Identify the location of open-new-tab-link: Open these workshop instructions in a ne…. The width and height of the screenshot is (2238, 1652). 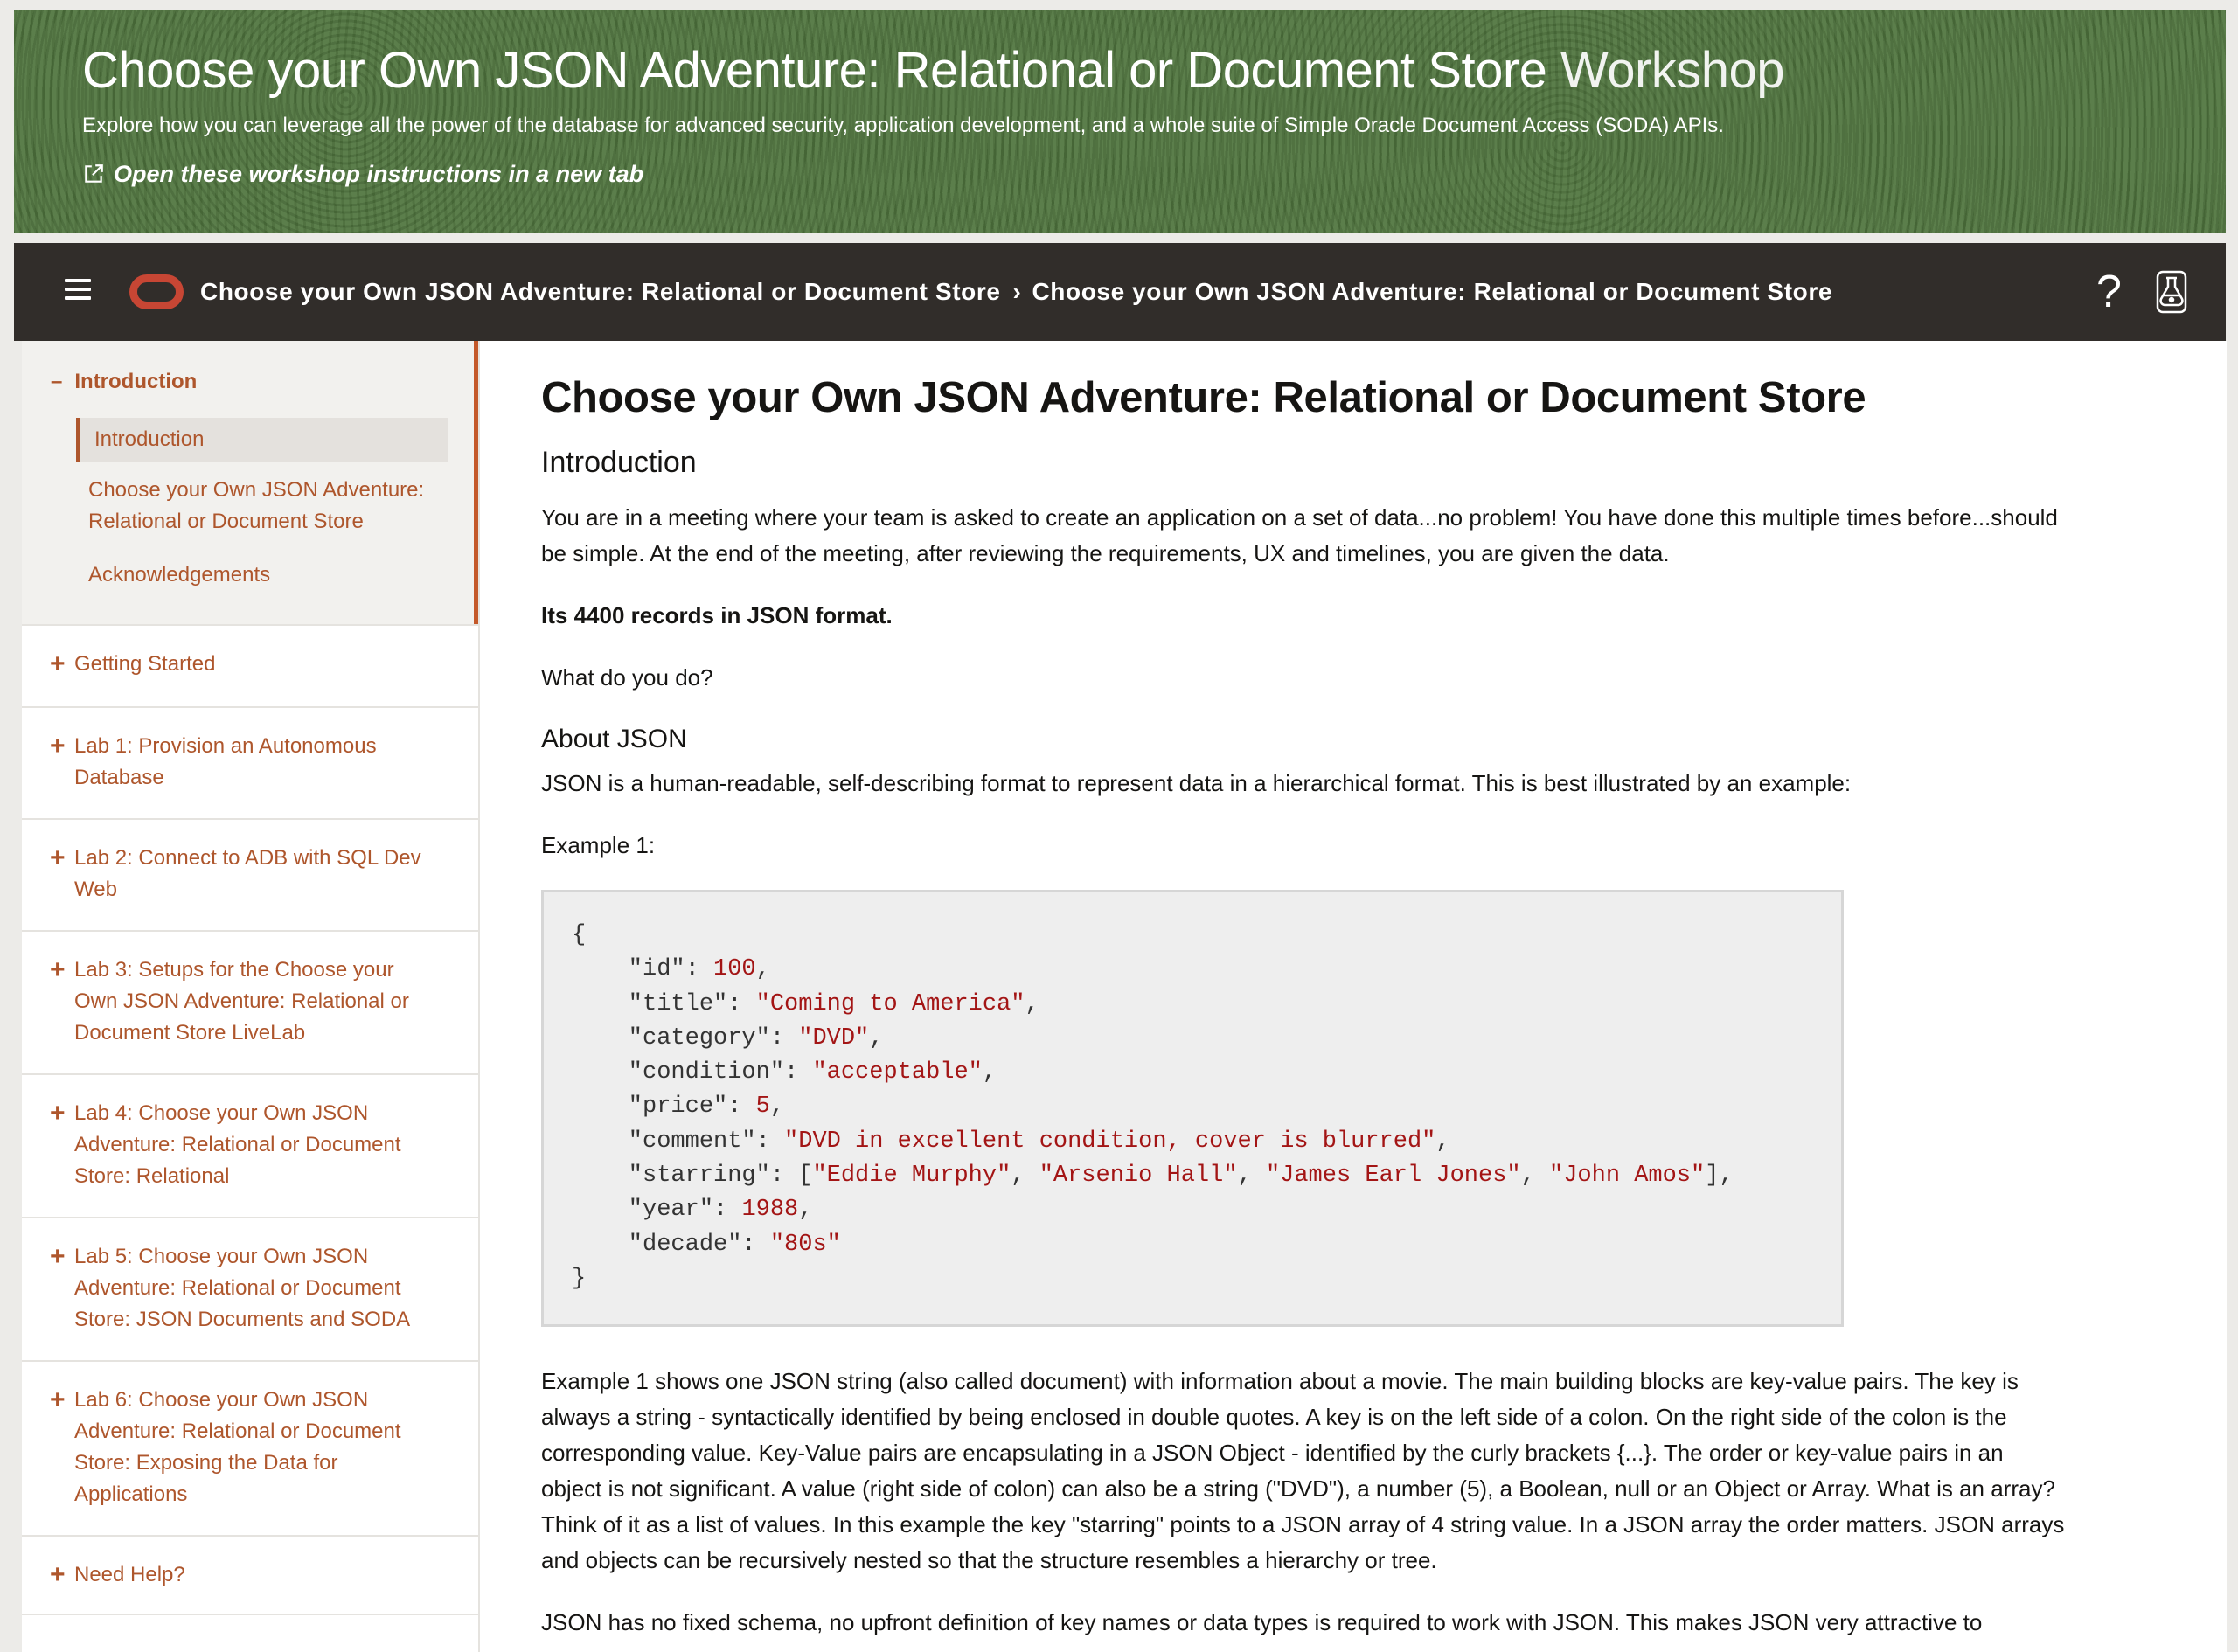
(362, 174).